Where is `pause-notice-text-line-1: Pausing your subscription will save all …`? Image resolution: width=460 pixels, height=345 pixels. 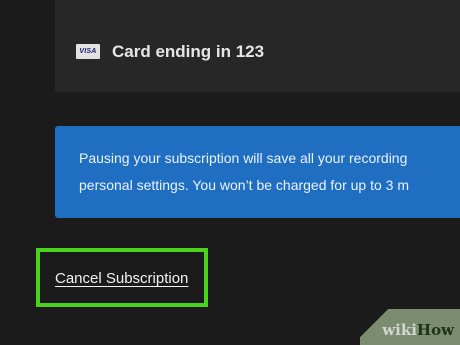 pause-notice-text-line-1: Pausing your subscription will save all … is located at coordinates (243, 158).